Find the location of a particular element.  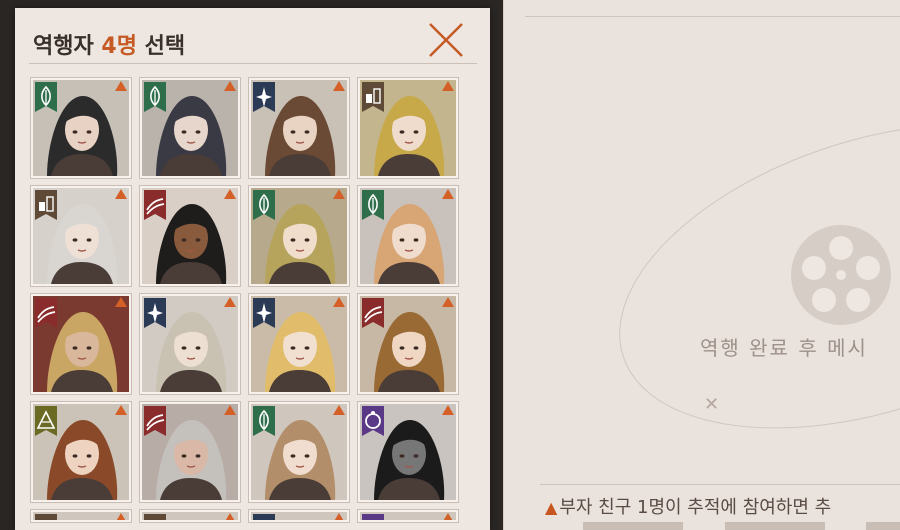

note-divider is located at coordinates (720, 484).